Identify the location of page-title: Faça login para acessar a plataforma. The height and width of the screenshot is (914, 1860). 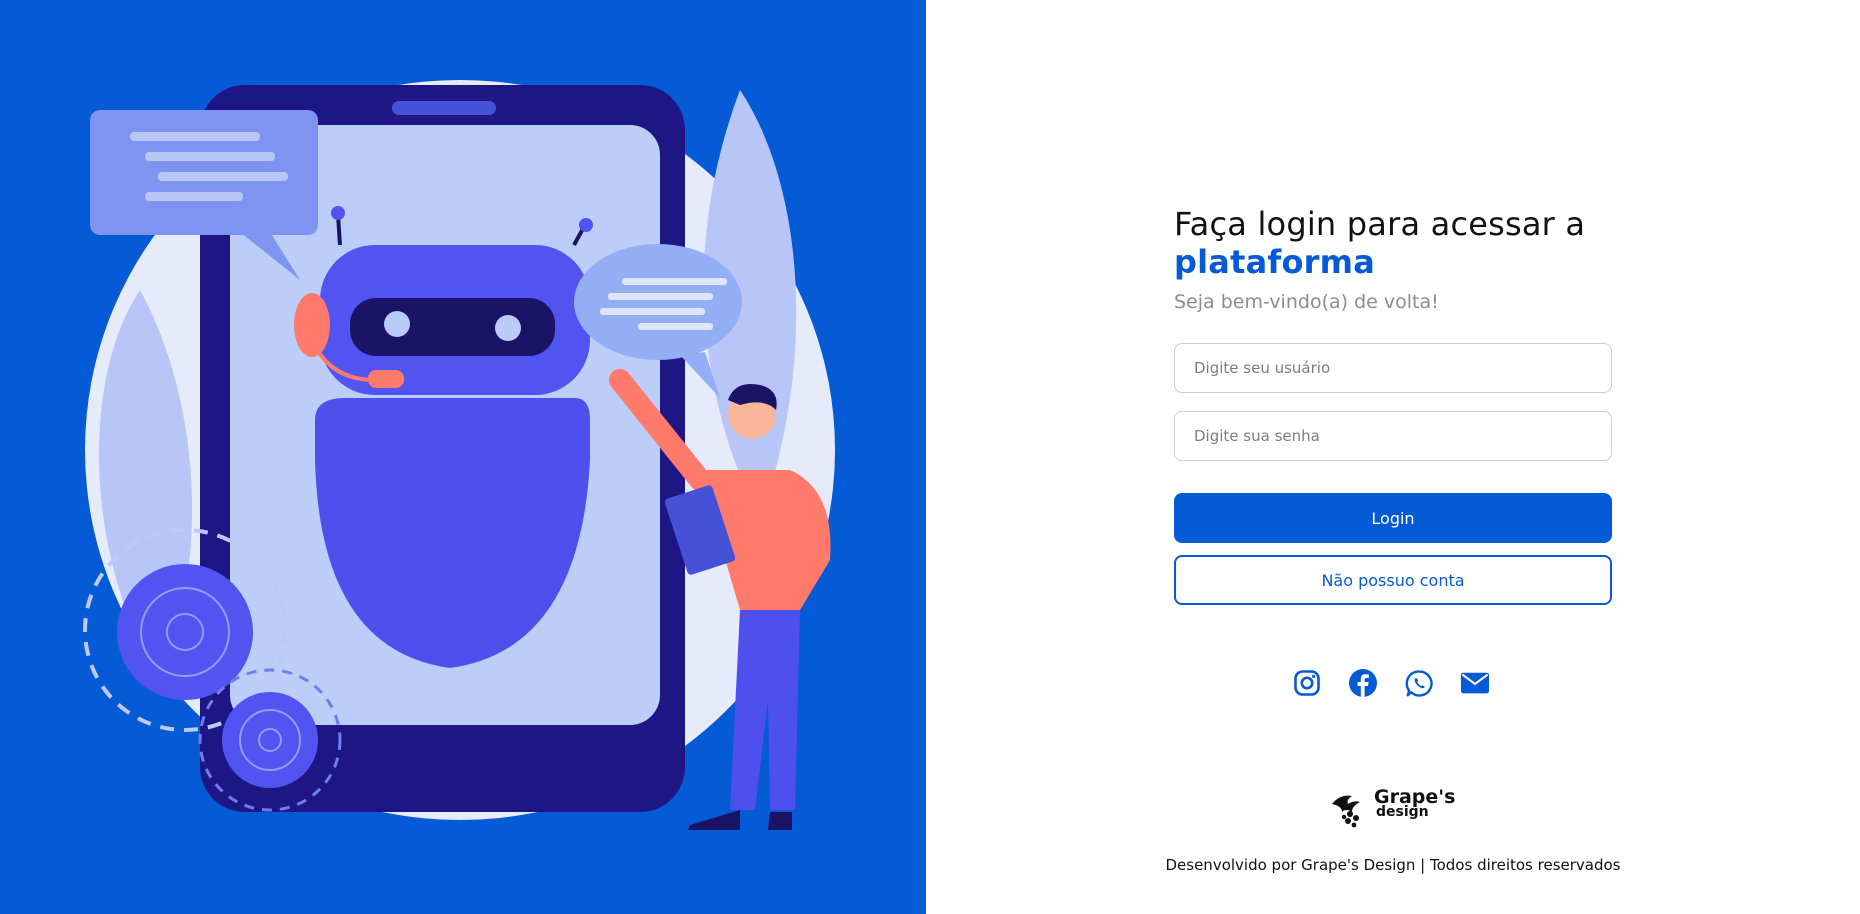
(1393, 243).